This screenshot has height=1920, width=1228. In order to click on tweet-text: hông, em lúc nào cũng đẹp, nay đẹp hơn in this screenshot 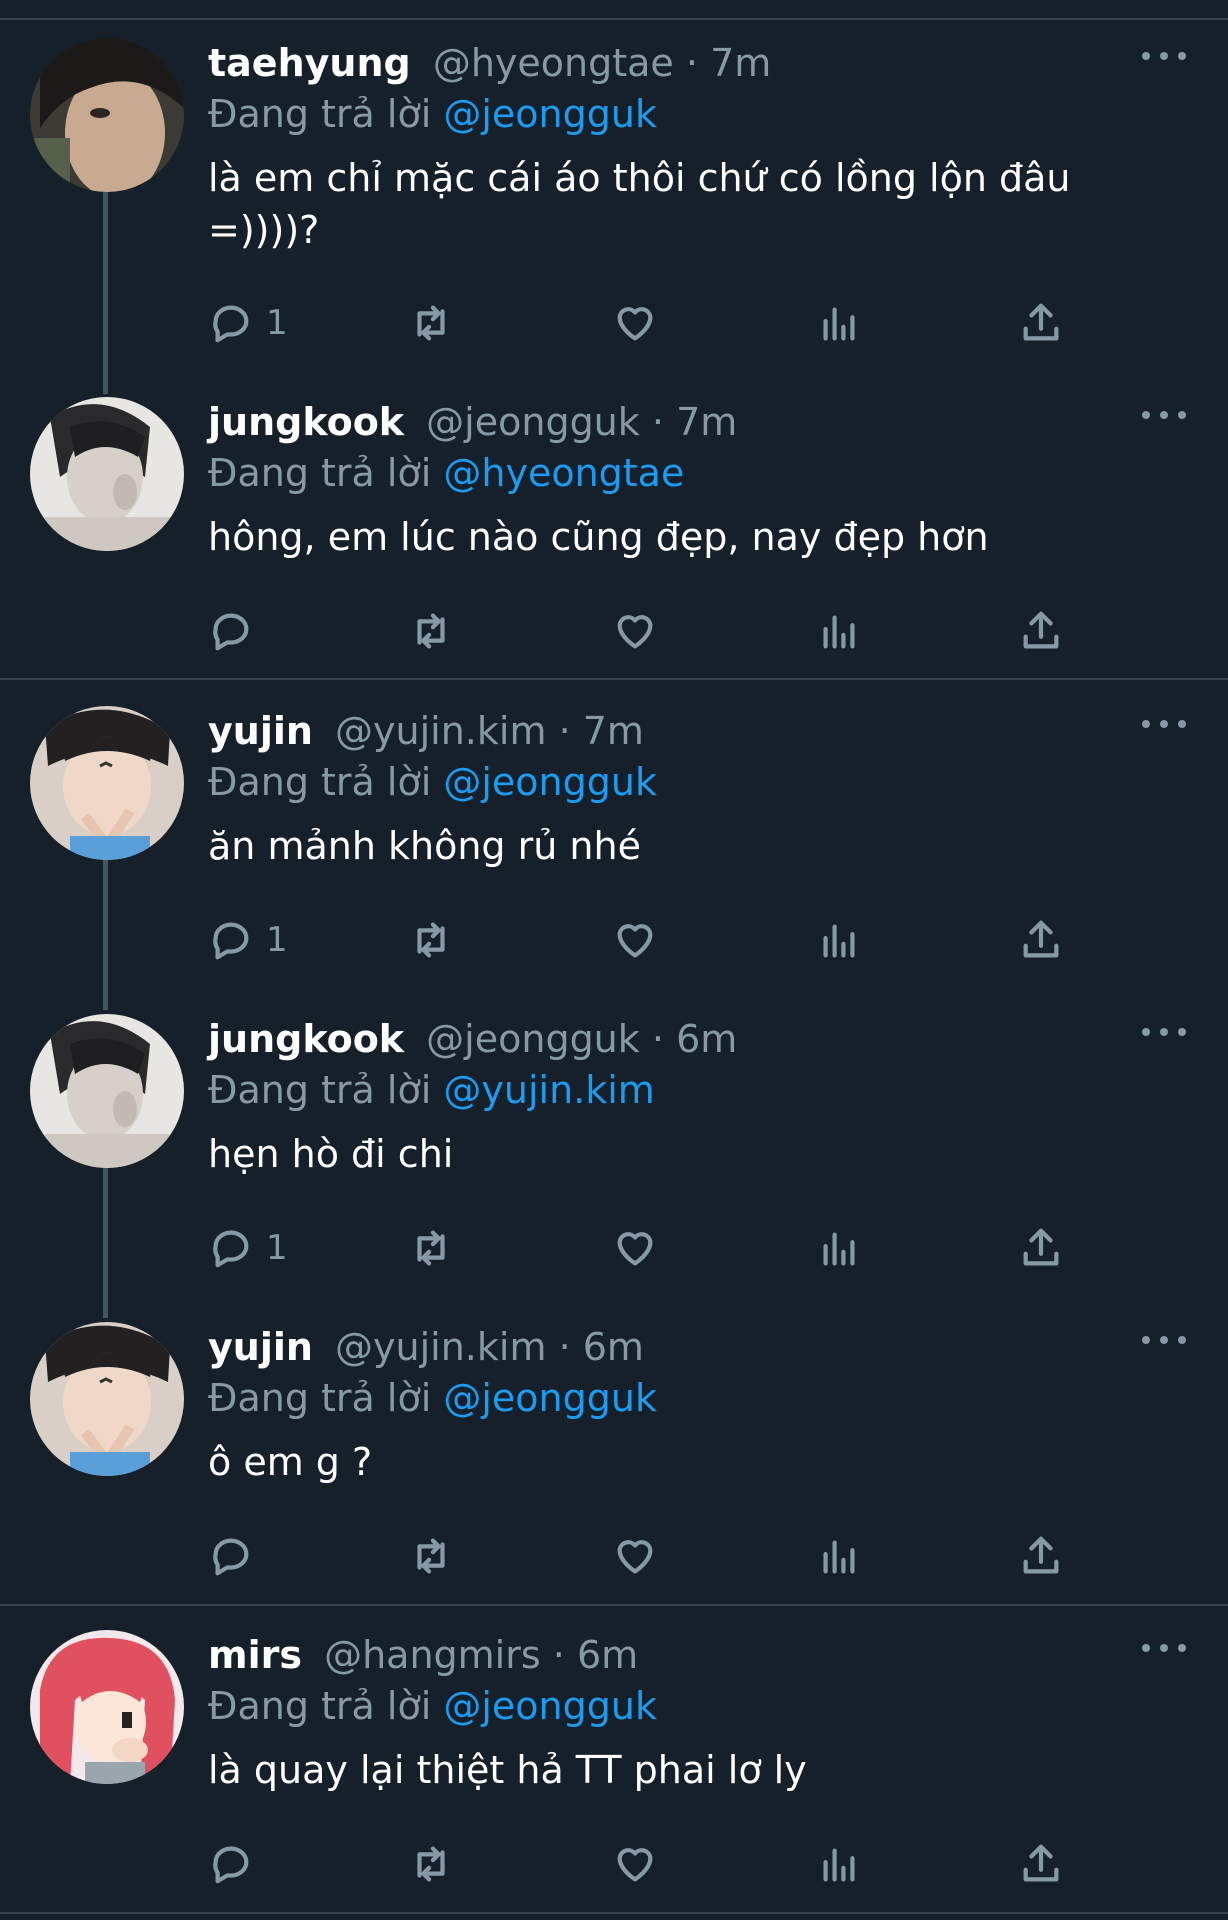, I will do `click(698, 537)`.